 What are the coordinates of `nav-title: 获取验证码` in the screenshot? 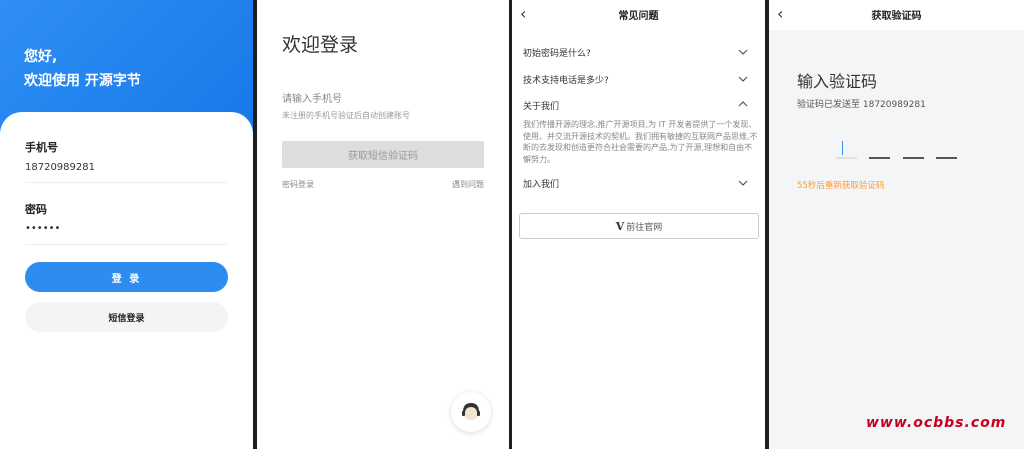 It's located at (896, 16).